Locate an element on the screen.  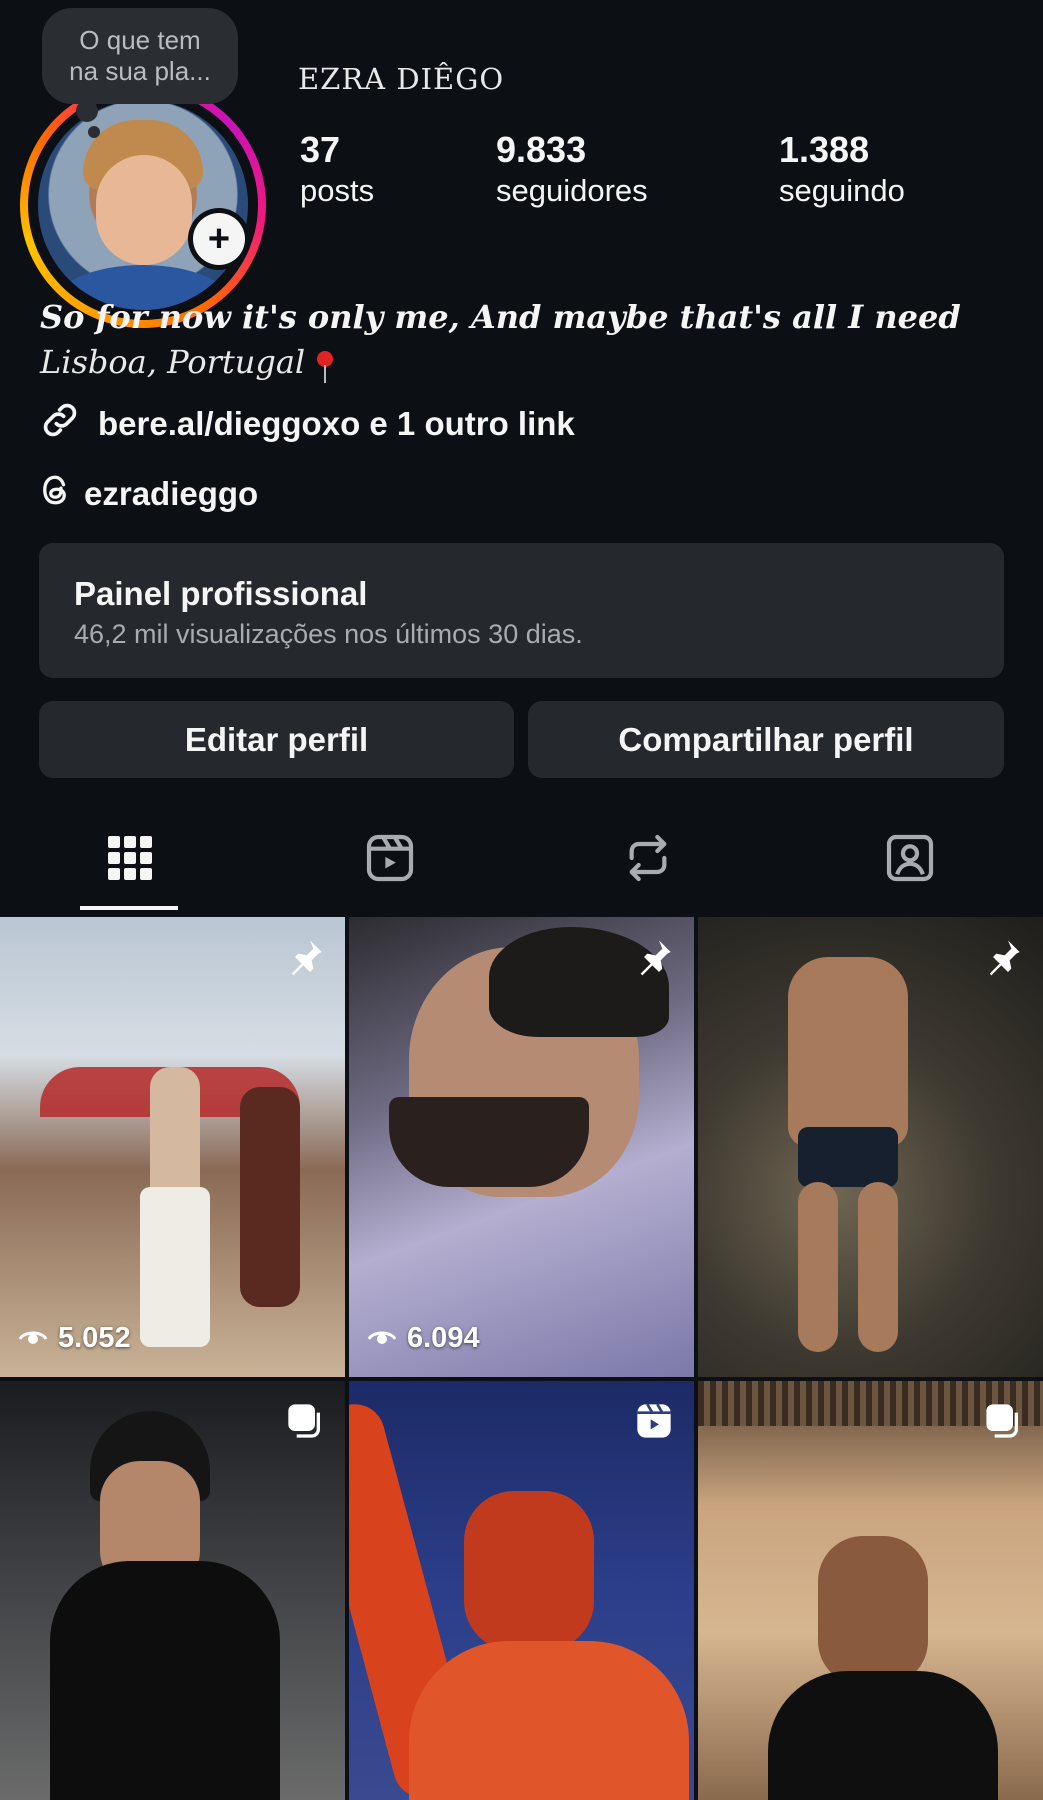
tab-grid is located at coordinates (130, 860).